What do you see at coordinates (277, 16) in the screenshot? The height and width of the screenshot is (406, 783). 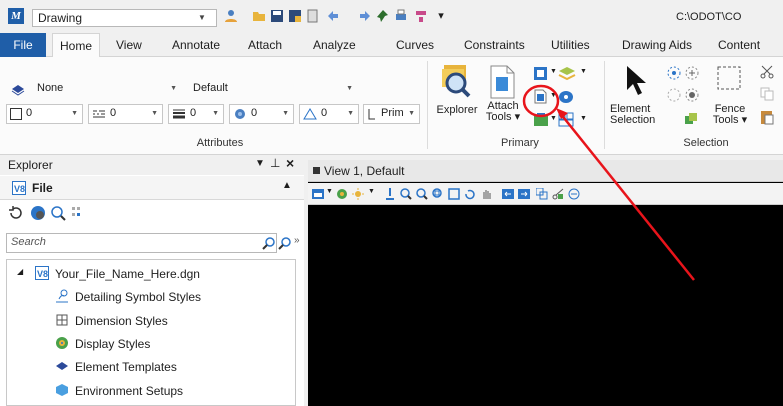 I see `save-icon` at bounding box center [277, 16].